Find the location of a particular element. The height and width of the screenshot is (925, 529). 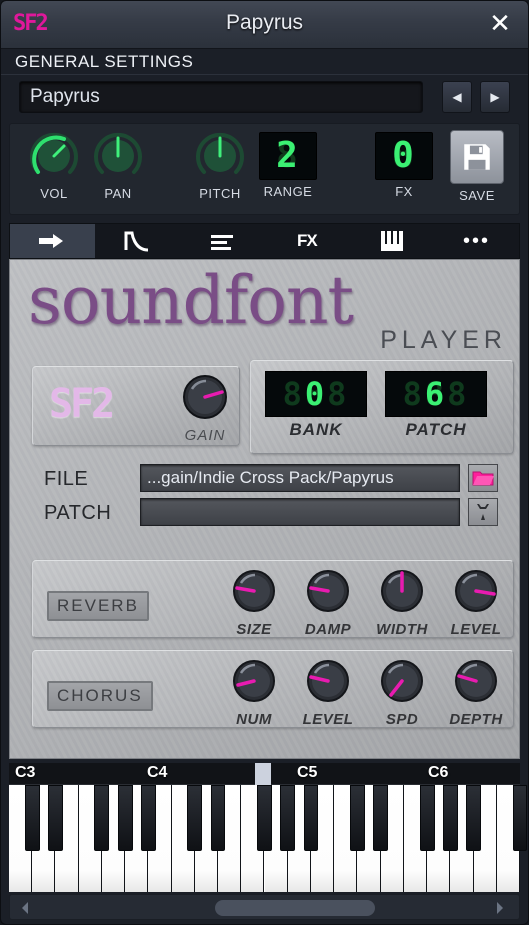

file-row: FILE ...gain/Indie Cross Pack/Papyrus is located at coordinates (273, 479).